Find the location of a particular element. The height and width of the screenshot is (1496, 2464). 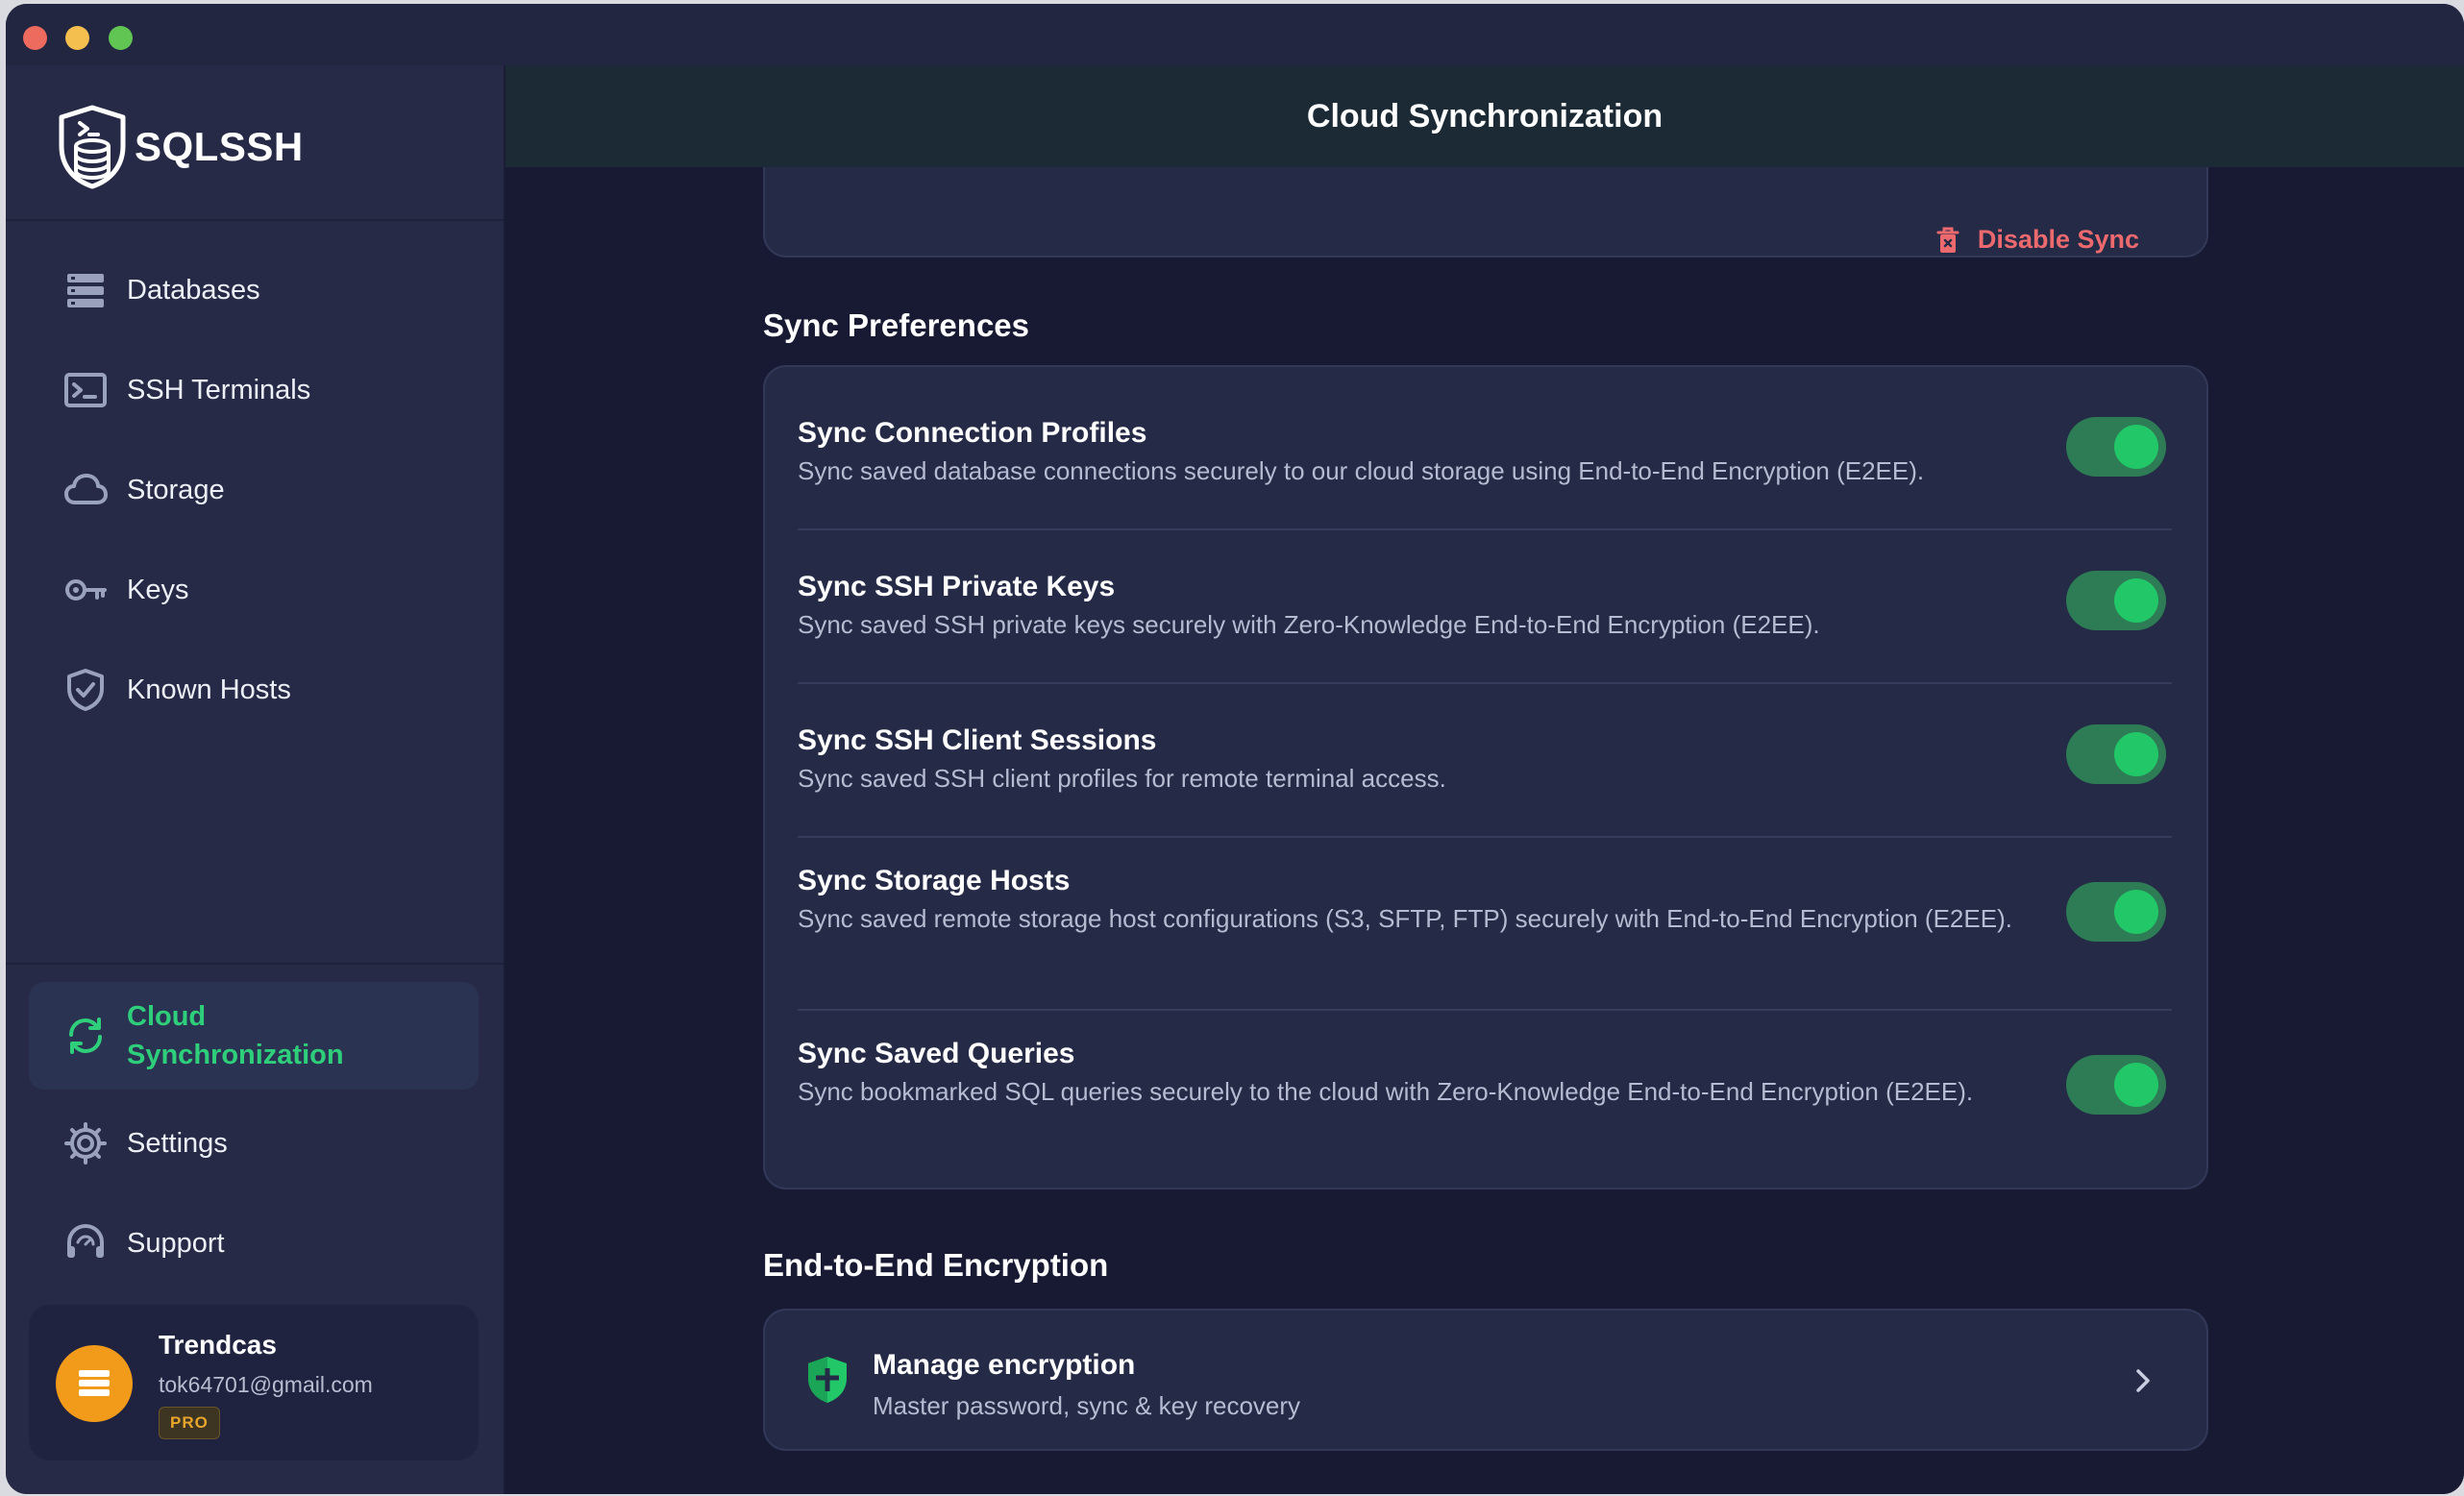

terminal-icon is located at coordinates (85, 390).